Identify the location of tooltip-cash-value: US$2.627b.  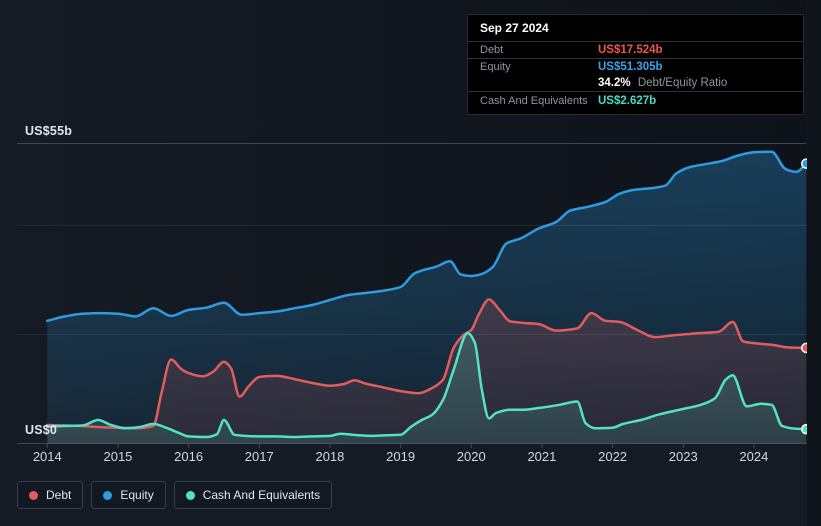
(627, 101).